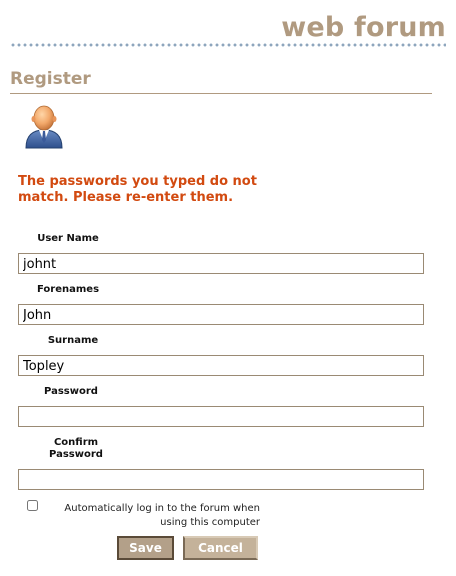 This screenshot has height=576, width=456. What do you see at coordinates (76, 448) in the screenshot?
I see `confirm-password-label: Confirm Password` at bounding box center [76, 448].